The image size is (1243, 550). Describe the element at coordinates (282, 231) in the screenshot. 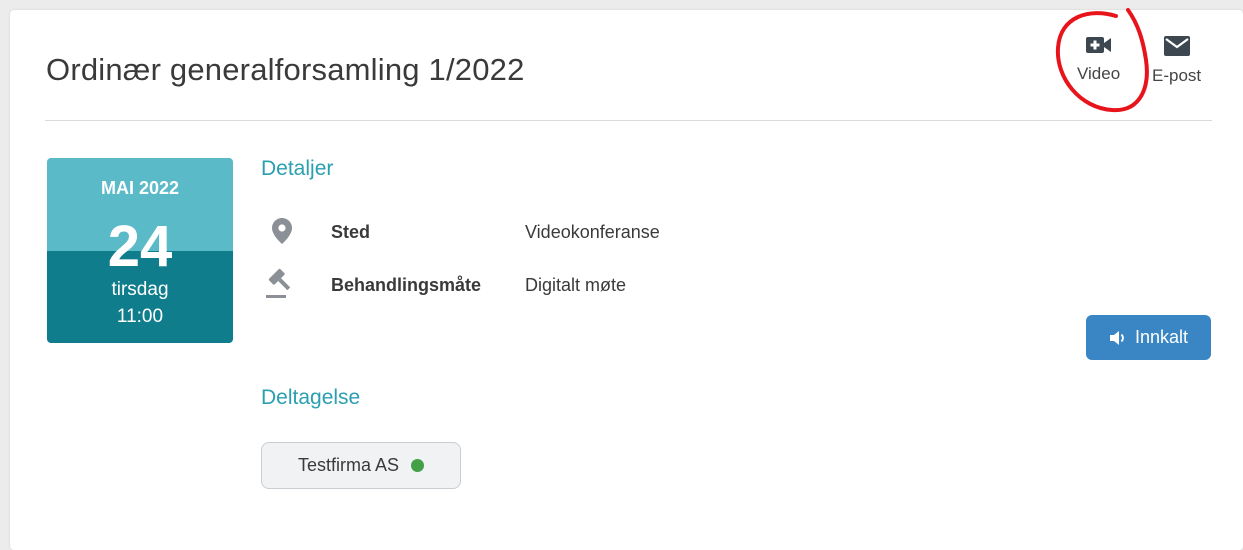

I see `map-pin-icon` at that location.